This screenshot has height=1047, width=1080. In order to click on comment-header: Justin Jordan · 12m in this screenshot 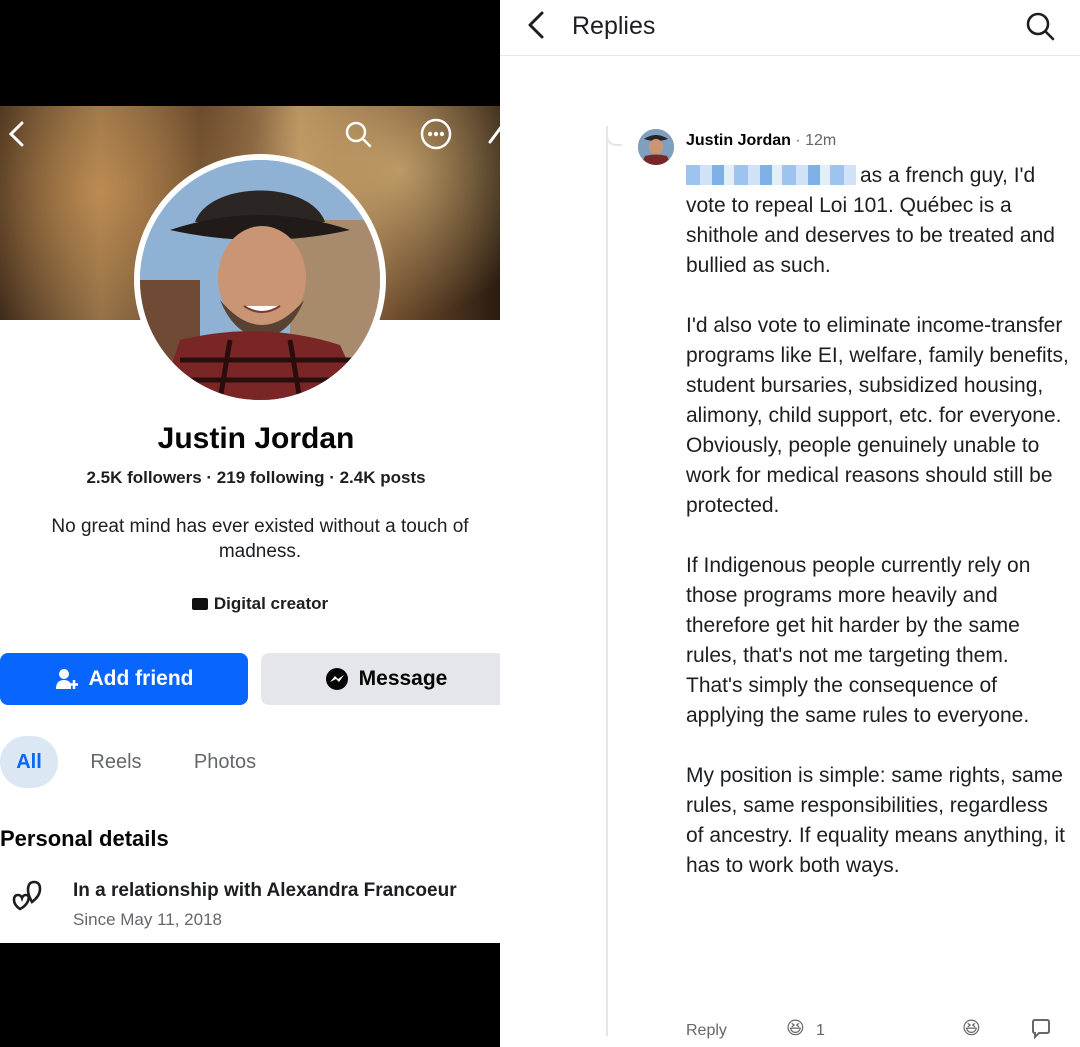, I will do `click(761, 141)`.